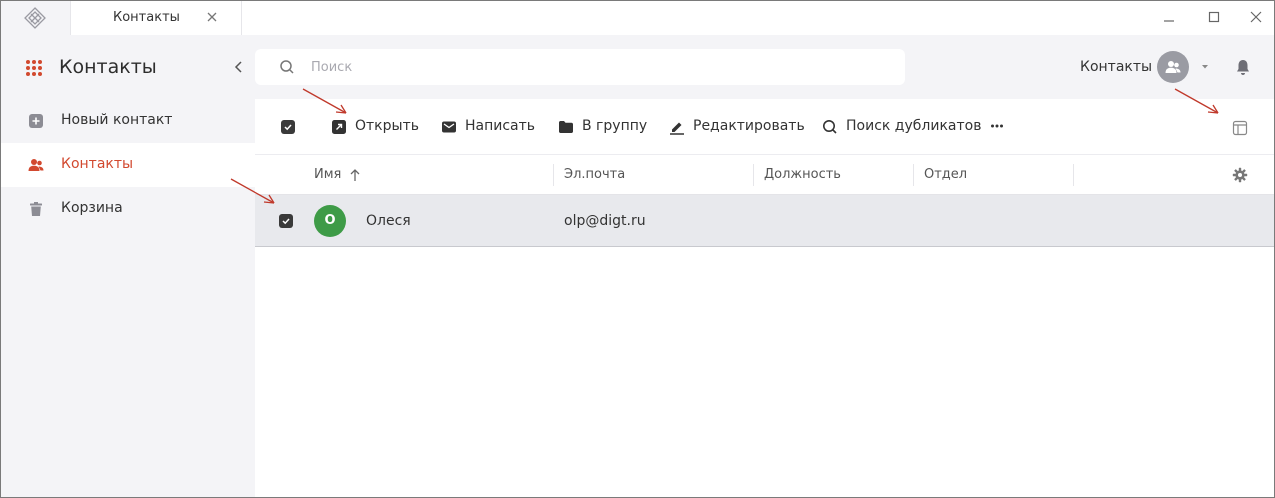 This screenshot has height=498, width=1275. Describe the element at coordinates (566, 127) in the screenshot. I see `folder-icon` at that location.